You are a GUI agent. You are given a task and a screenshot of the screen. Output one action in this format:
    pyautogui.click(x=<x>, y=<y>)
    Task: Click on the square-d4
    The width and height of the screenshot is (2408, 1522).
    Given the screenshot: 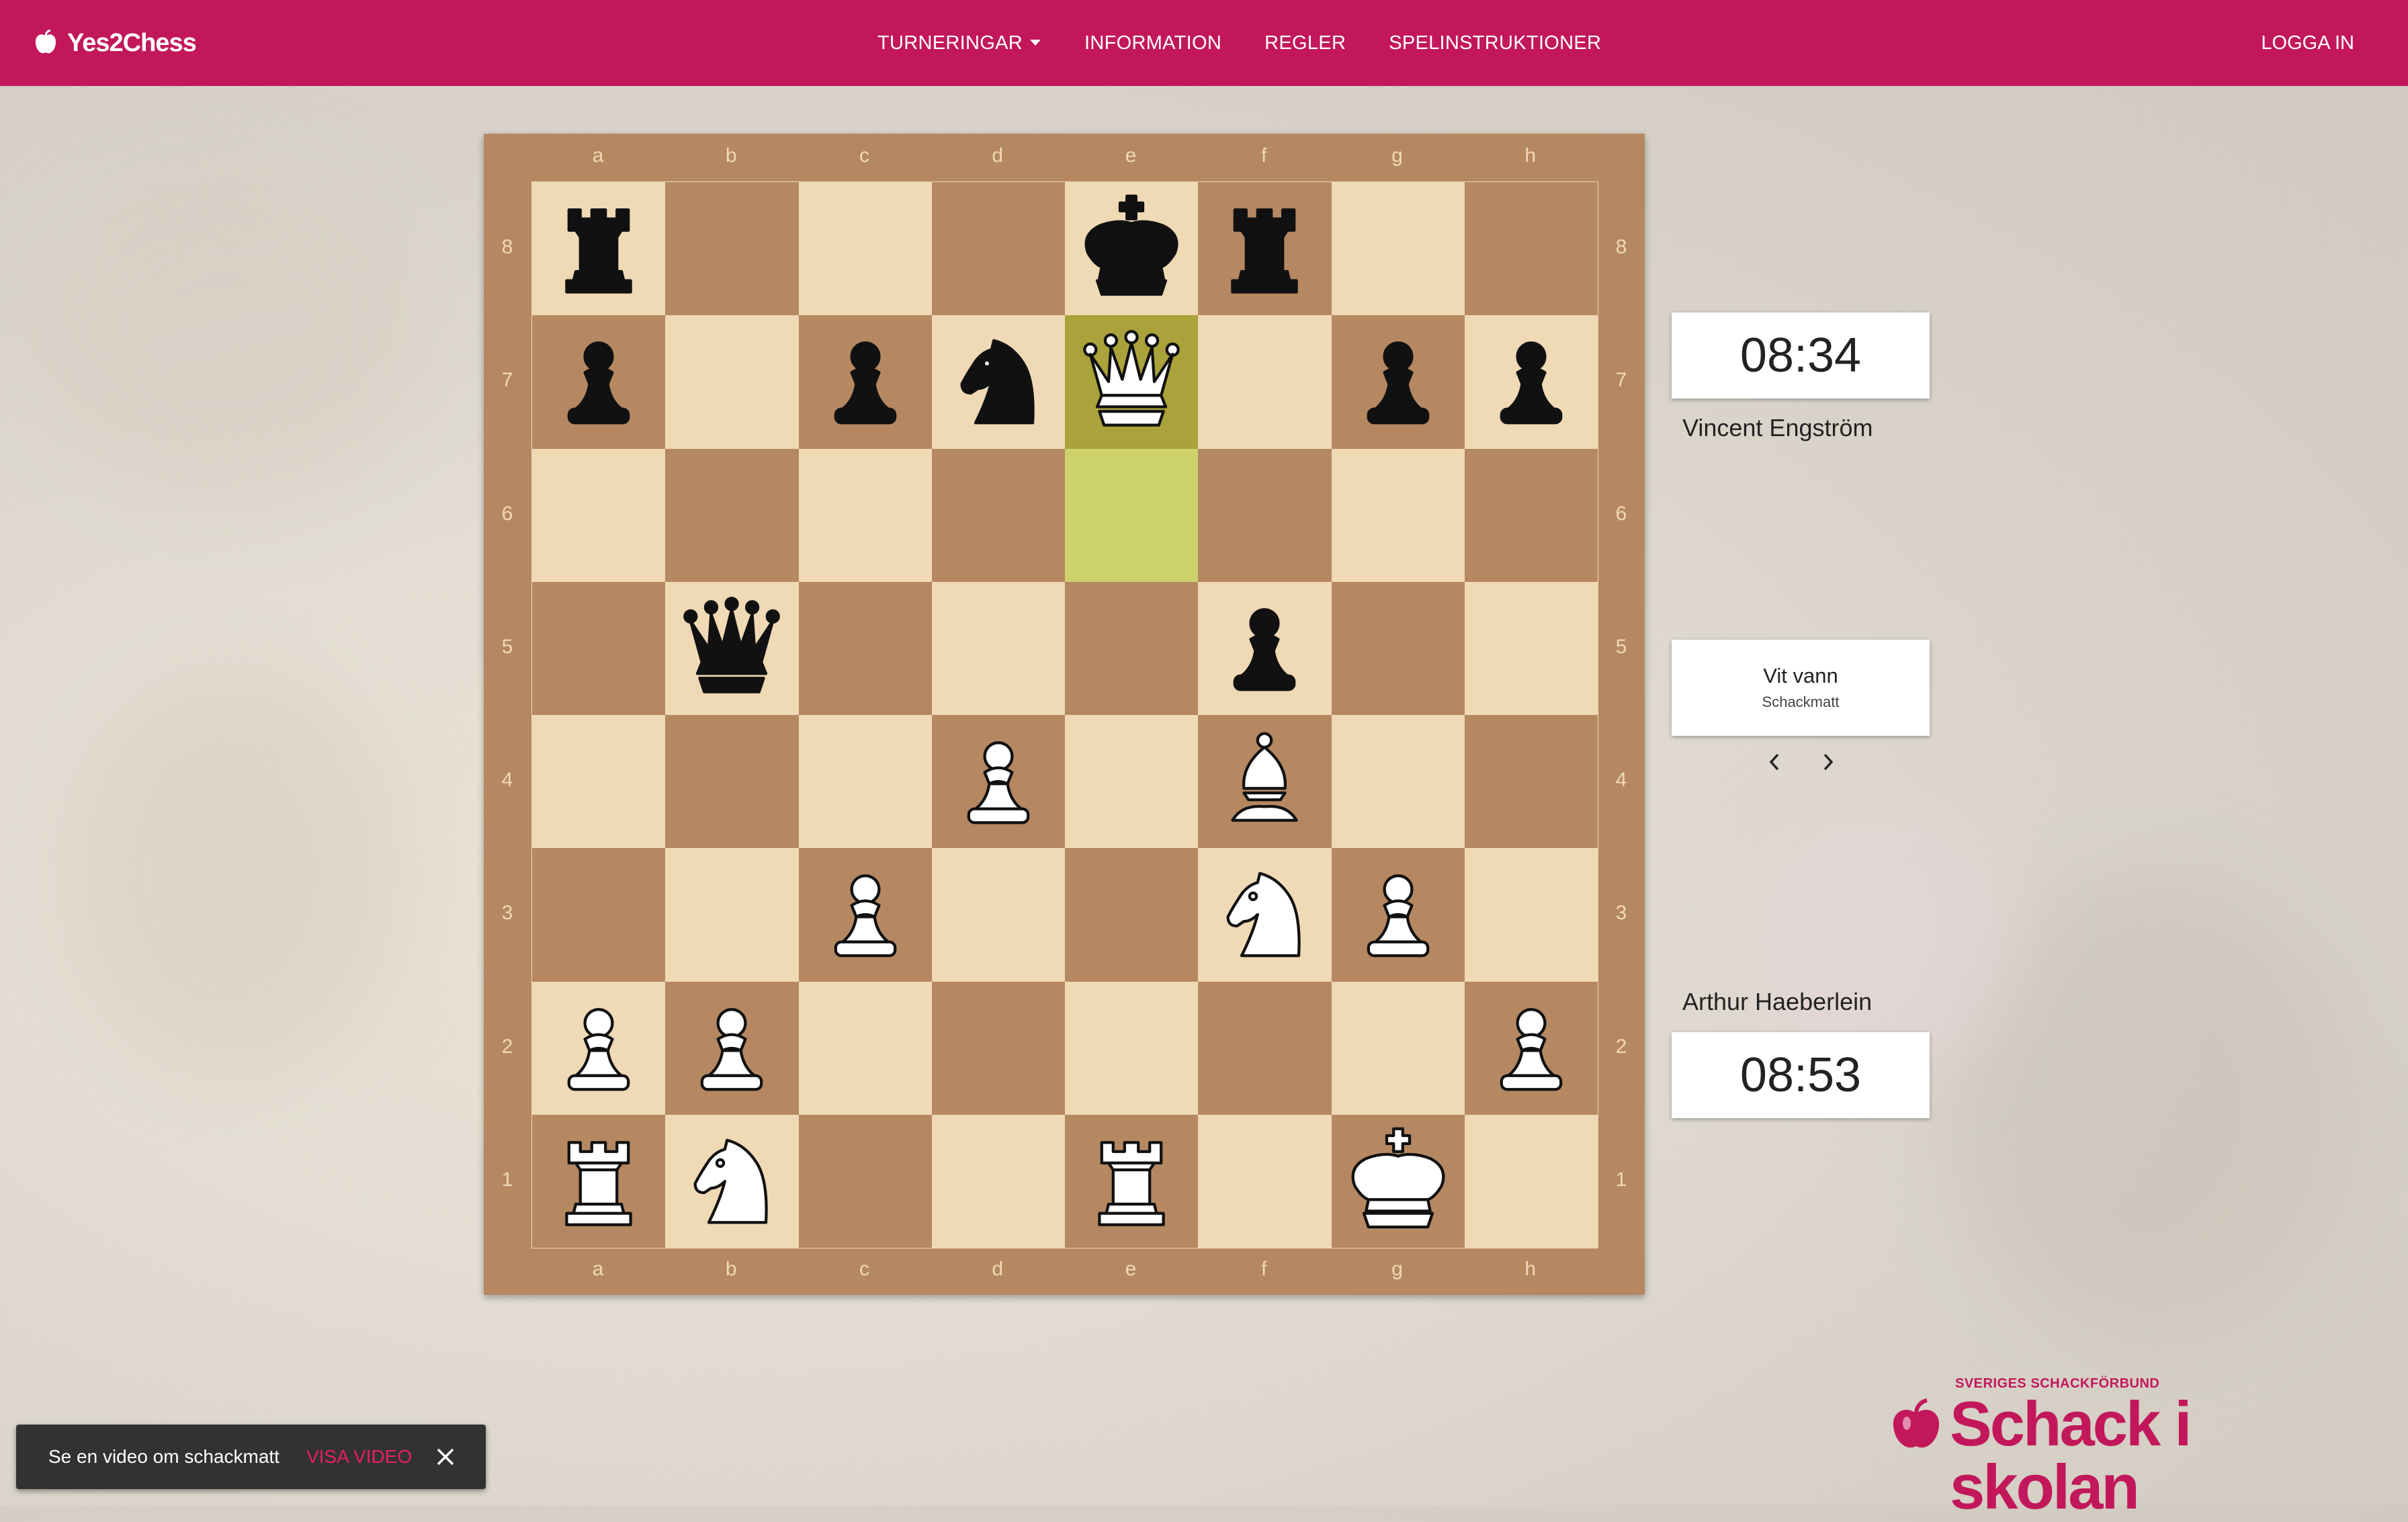 What is the action you would take?
    pyautogui.click(x=998, y=782)
    